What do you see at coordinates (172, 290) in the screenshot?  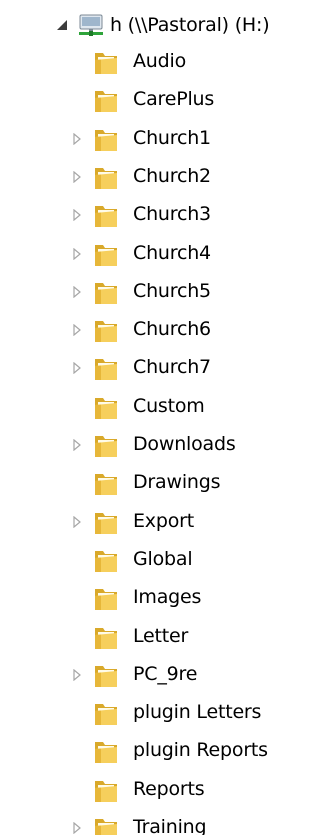 I see `folder-name: Church5` at bounding box center [172, 290].